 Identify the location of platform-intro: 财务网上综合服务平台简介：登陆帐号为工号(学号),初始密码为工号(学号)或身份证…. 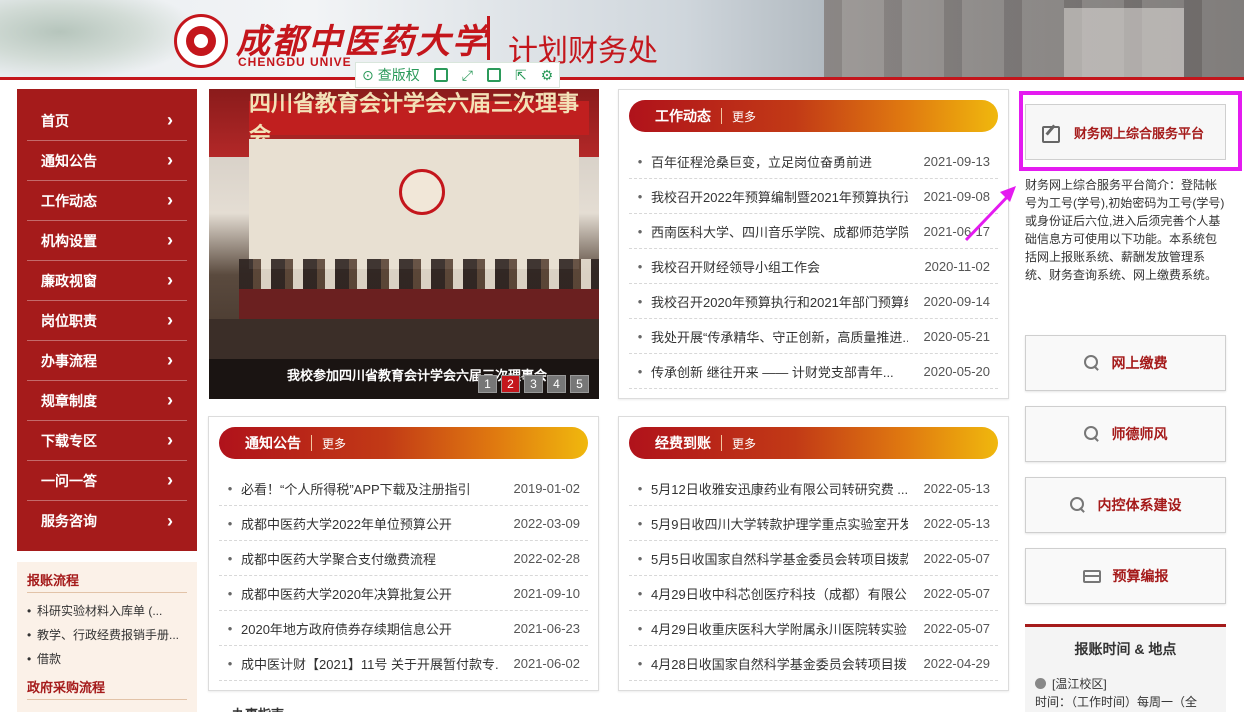
(1125, 230).